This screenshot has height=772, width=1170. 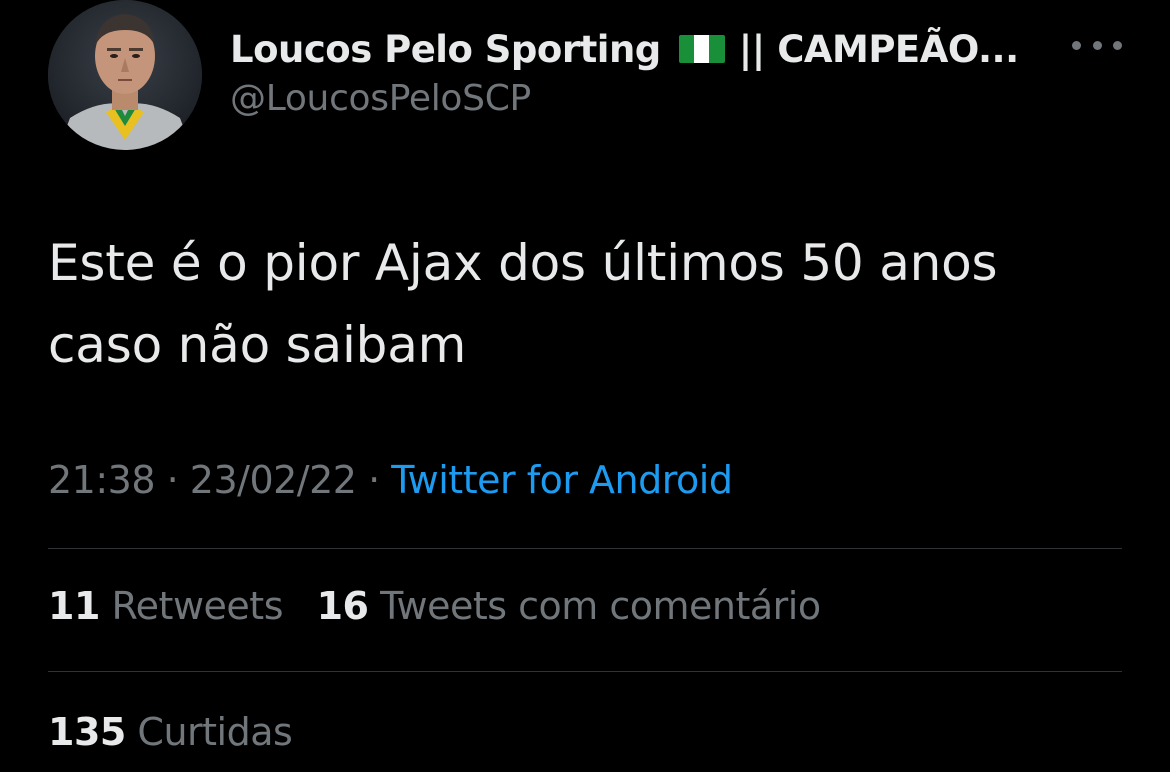 What do you see at coordinates (390, 480) in the screenshot?
I see `tweet-metadata: 21:38 · 23/02/22 · Twitter for Android` at bounding box center [390, 480].